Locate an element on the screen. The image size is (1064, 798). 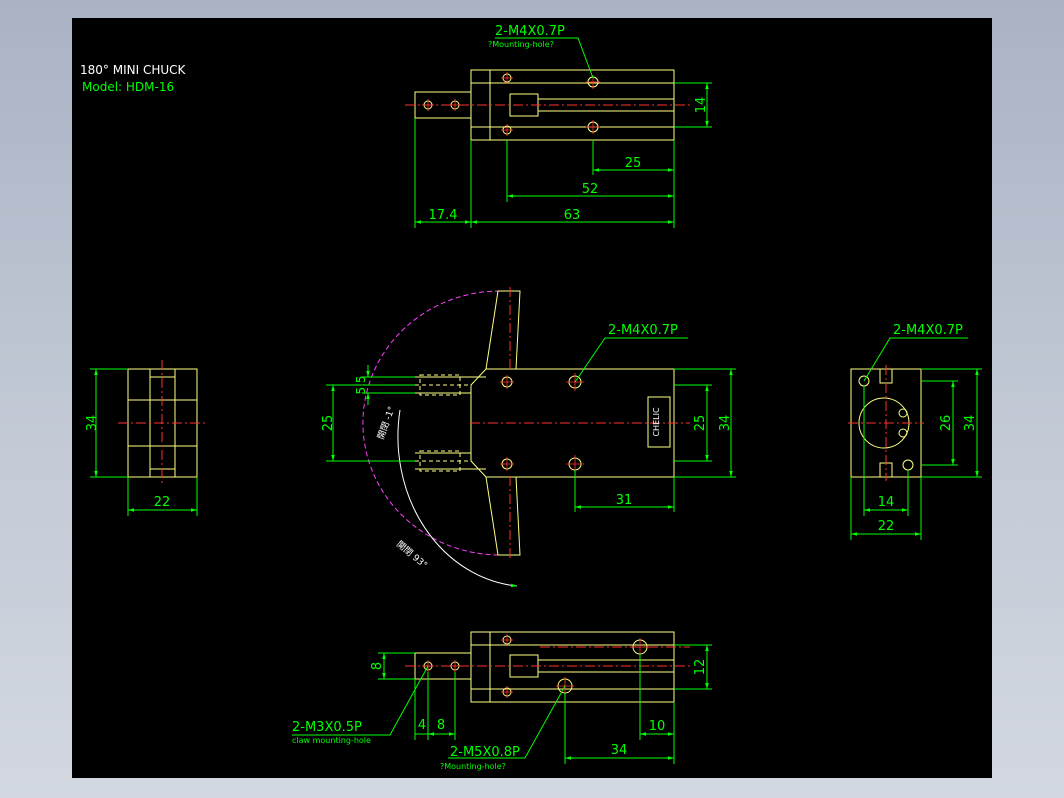
bottom-dim-34: 34 is located at coordinates (619, 750).